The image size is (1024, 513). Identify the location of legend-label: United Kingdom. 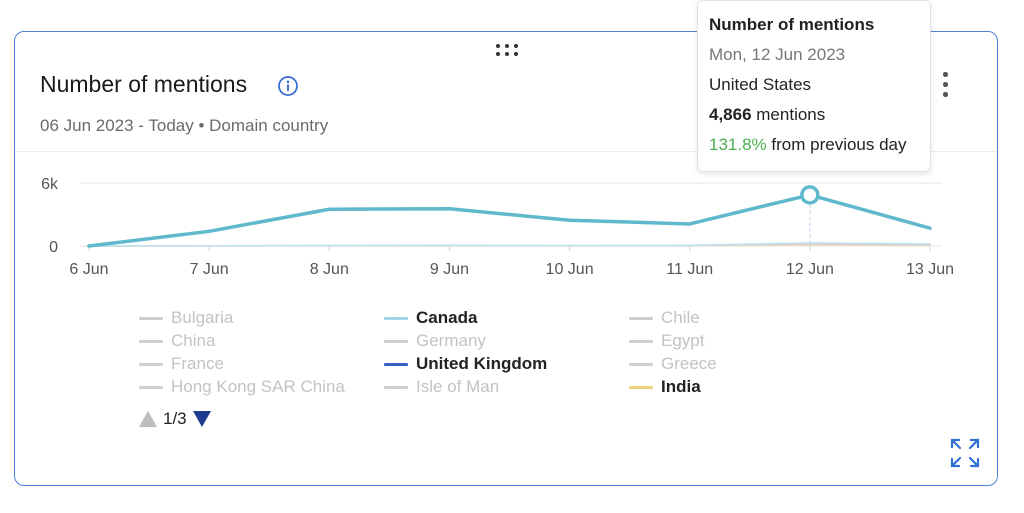
(482, 363).